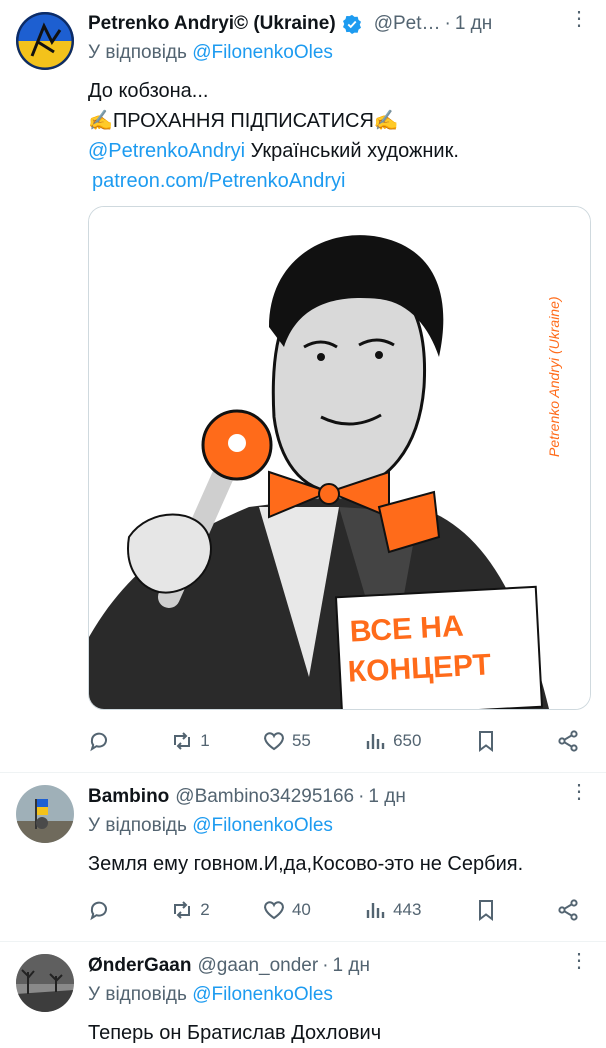 The height and width of the screenshot is (1048, 606). Describe the element at coordinates (392, 910) in the screenshot. I see `views-button: 443` at that location.